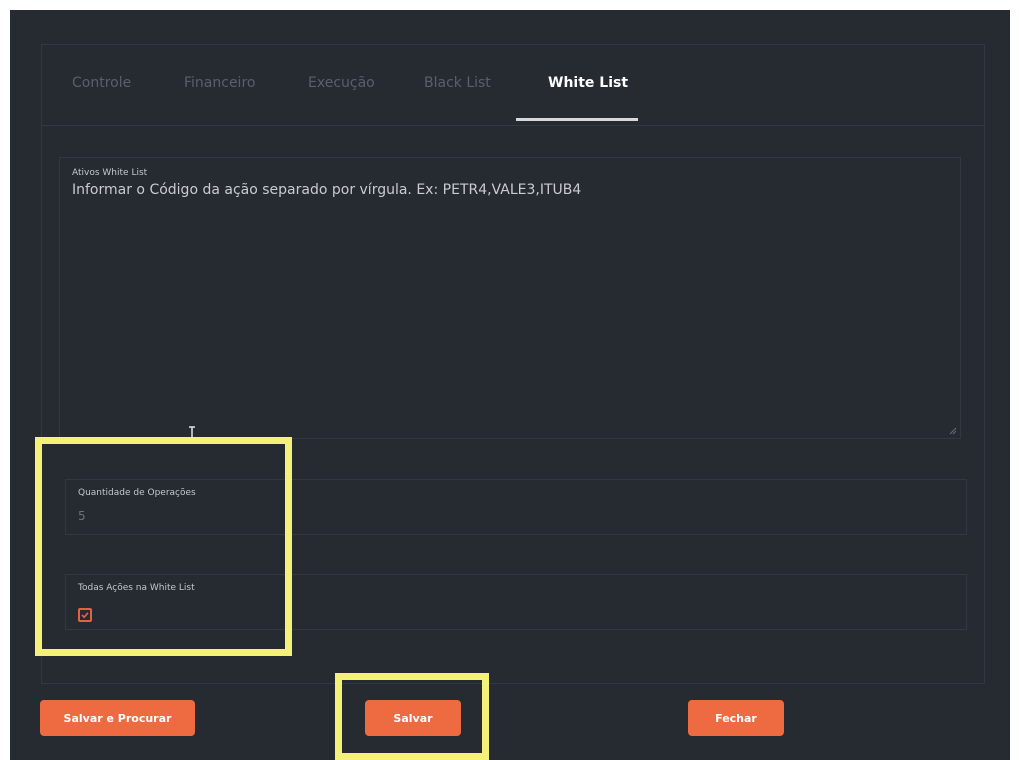 The width and height of the screenshot is (1019, 760). What do you see at coordinates (101, 83) in the screenshot?
I see `tab-controle: Controle` at bounding box center [101, 83].